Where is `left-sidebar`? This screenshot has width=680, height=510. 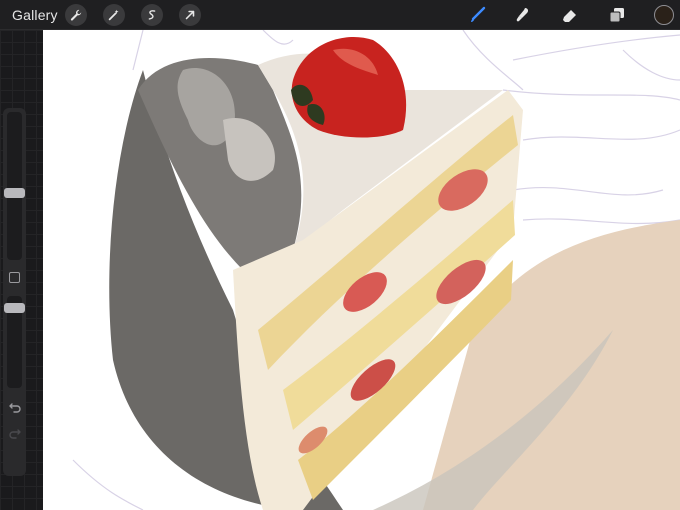 left-sidebar is located at coordinates (21, 270).